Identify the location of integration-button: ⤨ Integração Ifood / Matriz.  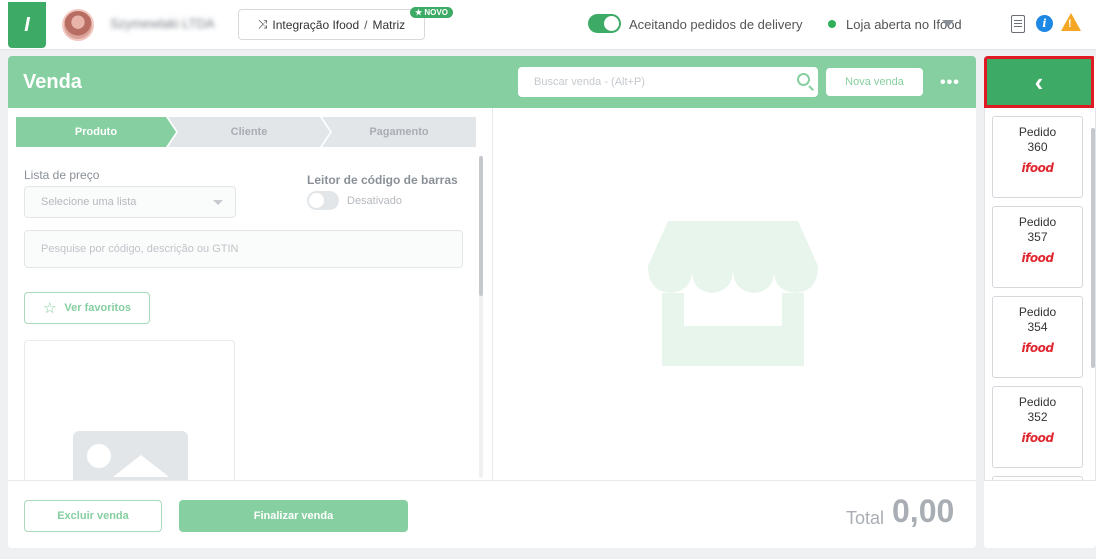
(331, 24).